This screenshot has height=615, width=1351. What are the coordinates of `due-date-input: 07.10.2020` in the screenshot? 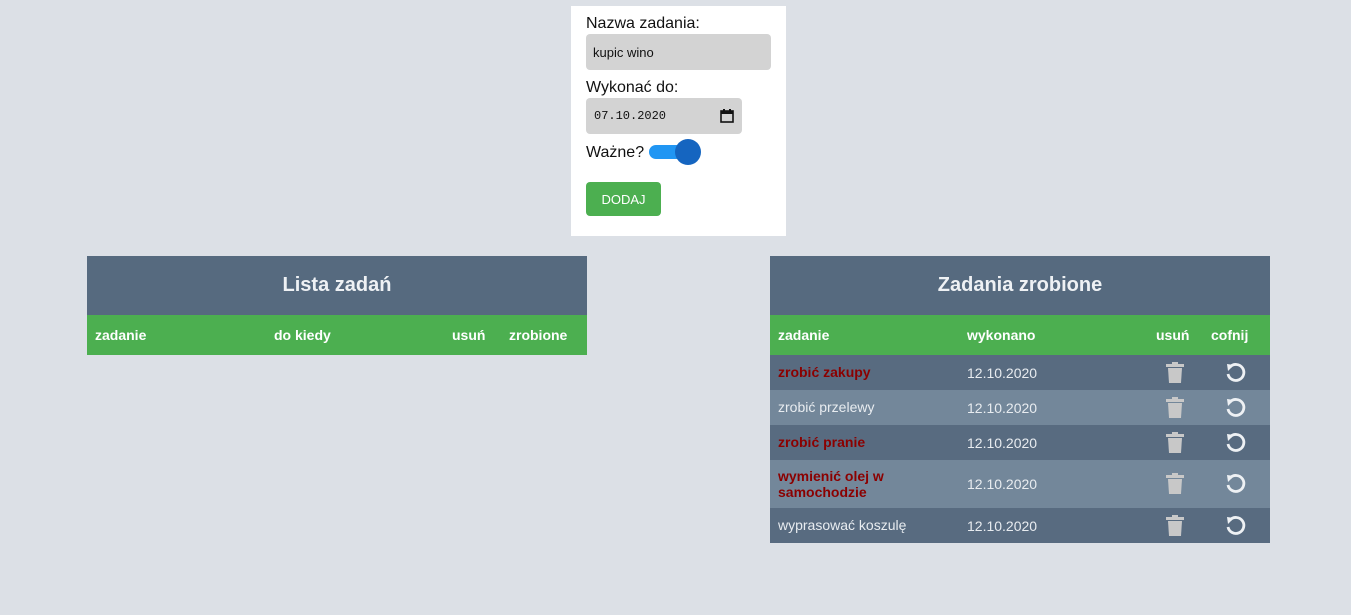 It's located at (664, 116).